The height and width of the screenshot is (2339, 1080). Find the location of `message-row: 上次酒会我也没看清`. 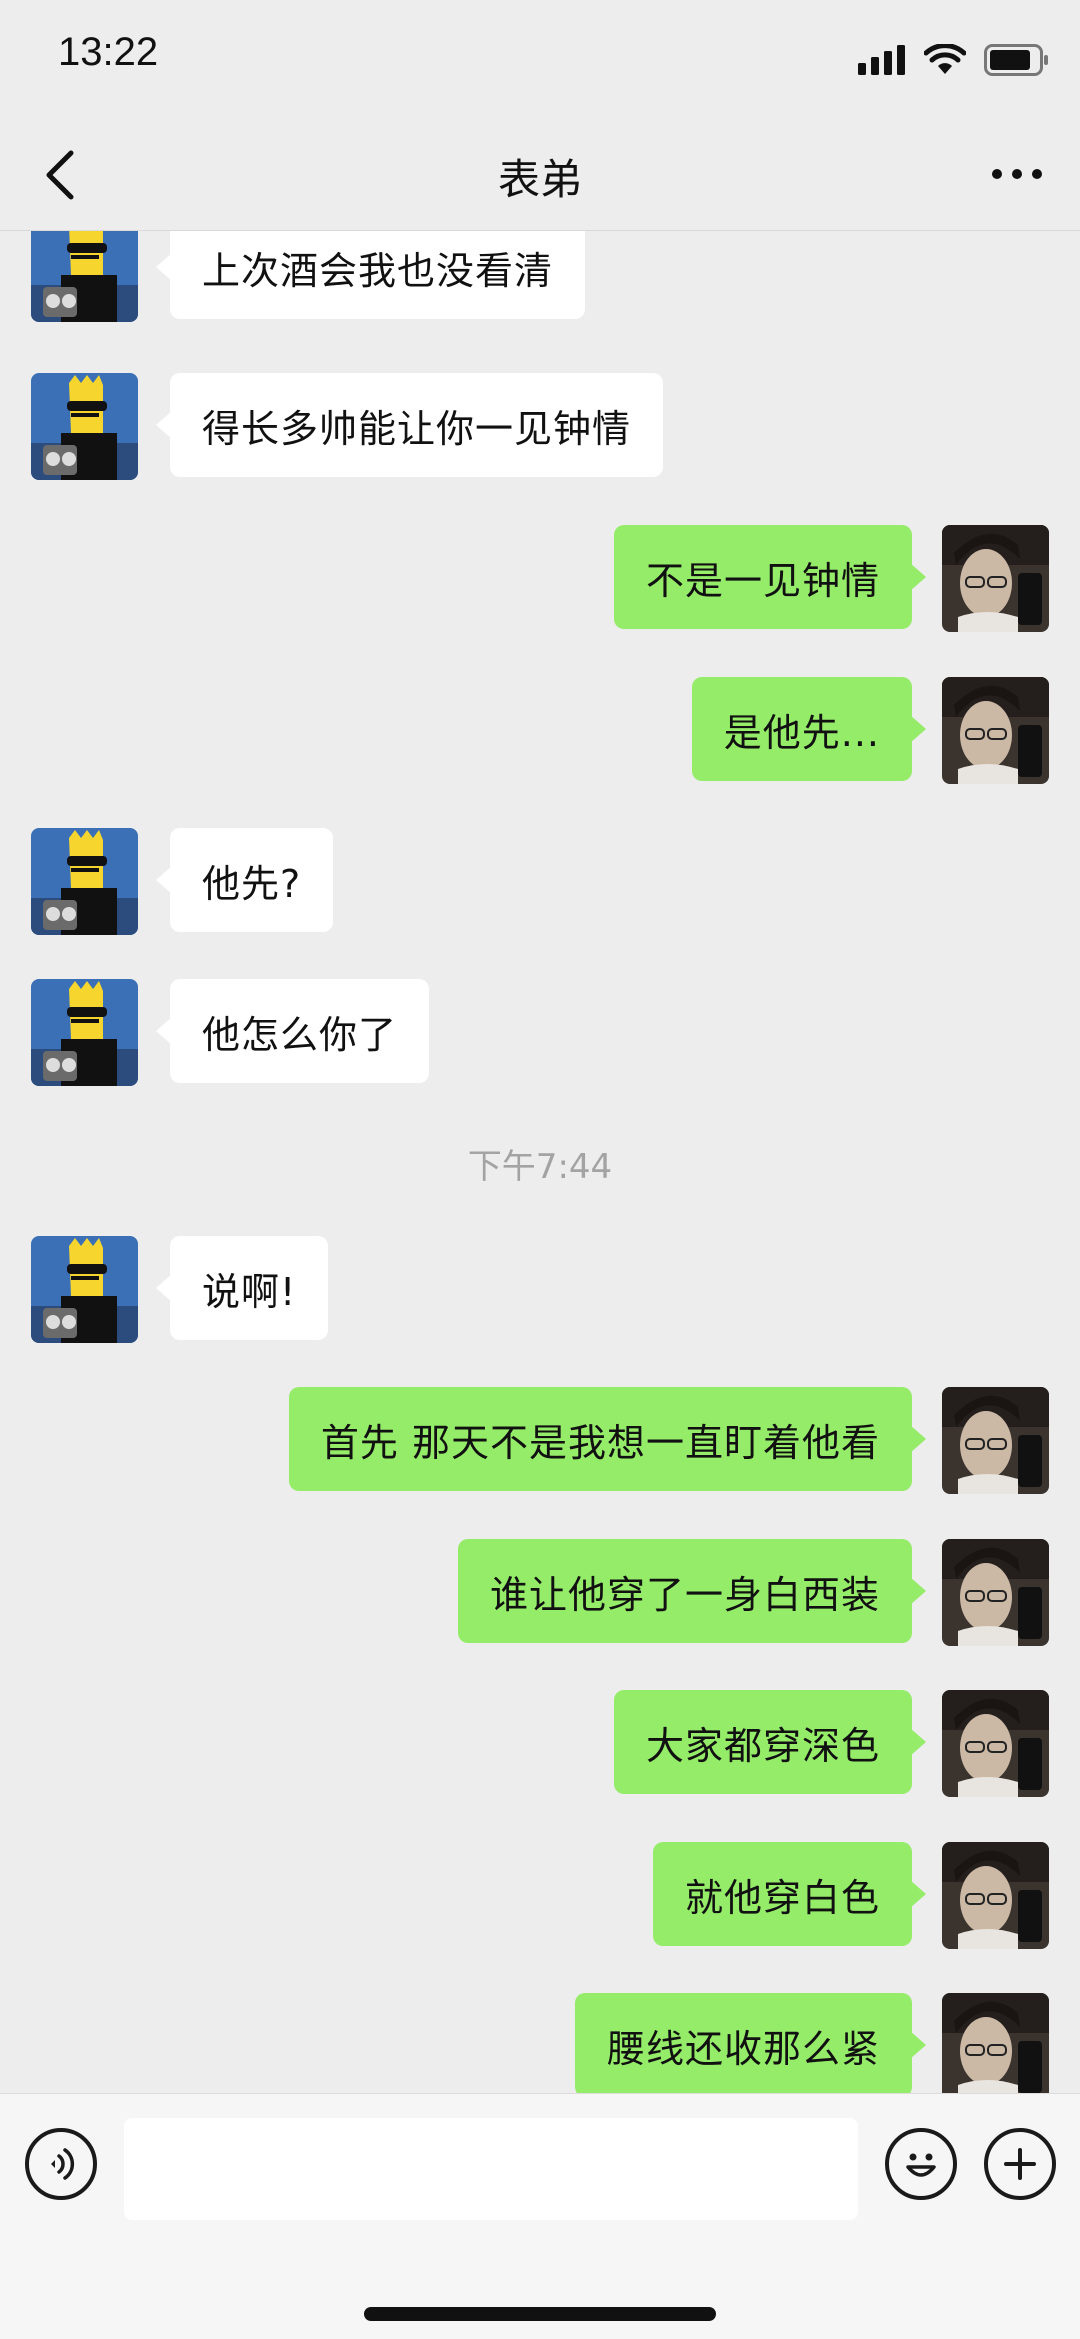

message-row: 上次酒会我也没看清 is located at coordinates (540, 276).